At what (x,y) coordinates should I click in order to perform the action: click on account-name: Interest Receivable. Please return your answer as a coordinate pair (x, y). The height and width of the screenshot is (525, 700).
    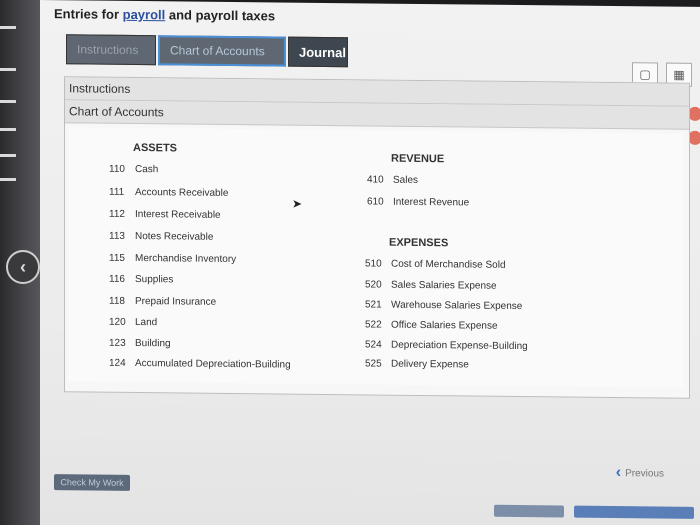
    Looking at the image, I should click on (178, 214).